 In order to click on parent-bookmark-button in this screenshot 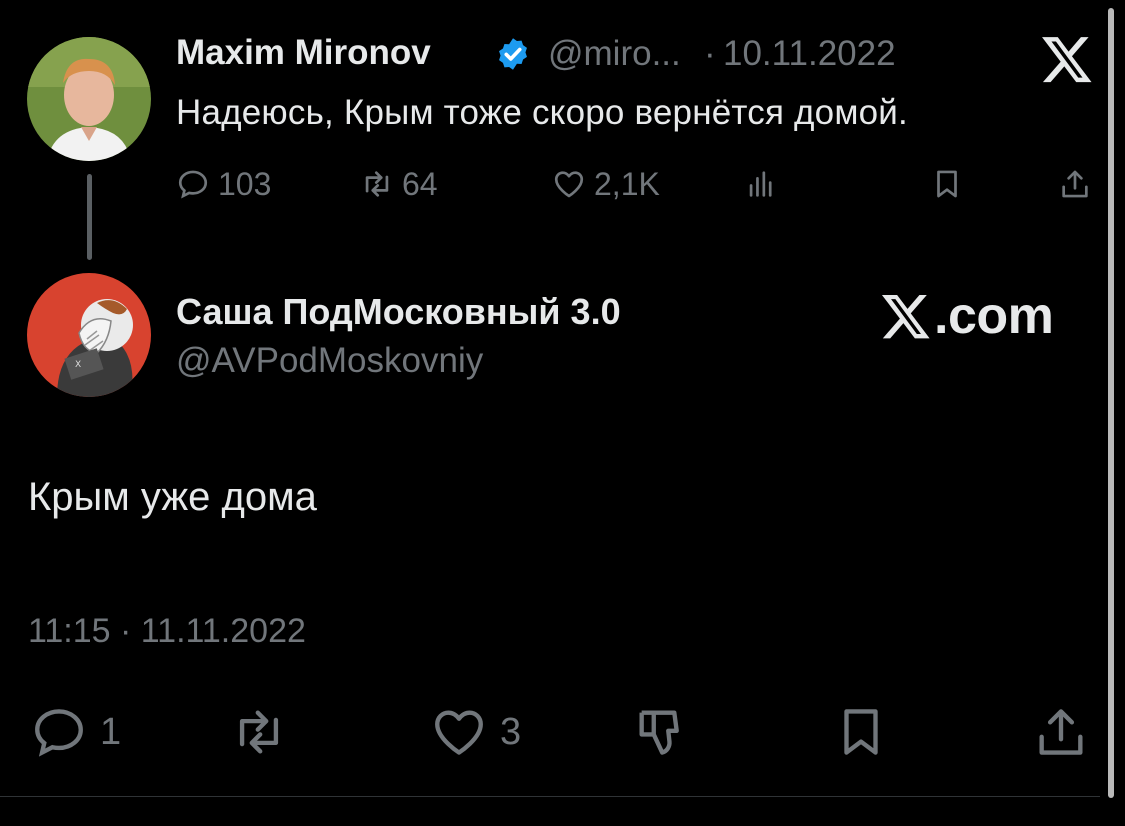, I will do `click(951, 184)`.